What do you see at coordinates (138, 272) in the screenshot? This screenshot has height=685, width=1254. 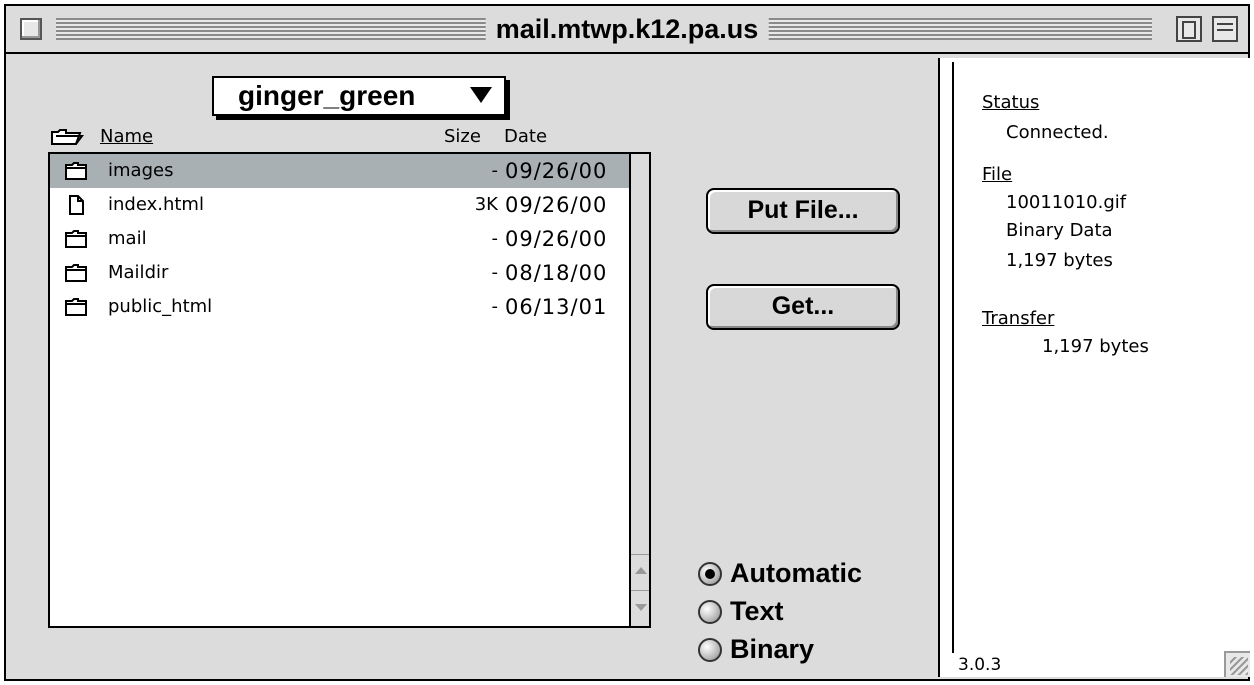 I see `file-name: Maildir` at bounding box center [138, 272].